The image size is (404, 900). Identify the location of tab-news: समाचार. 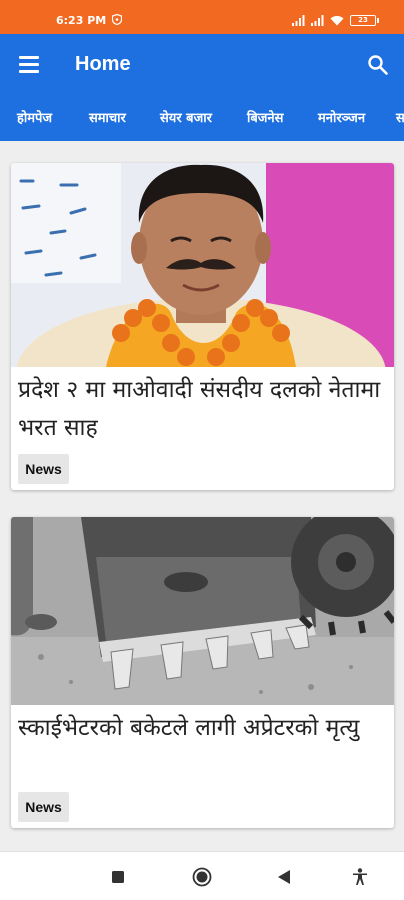
(107, 117).